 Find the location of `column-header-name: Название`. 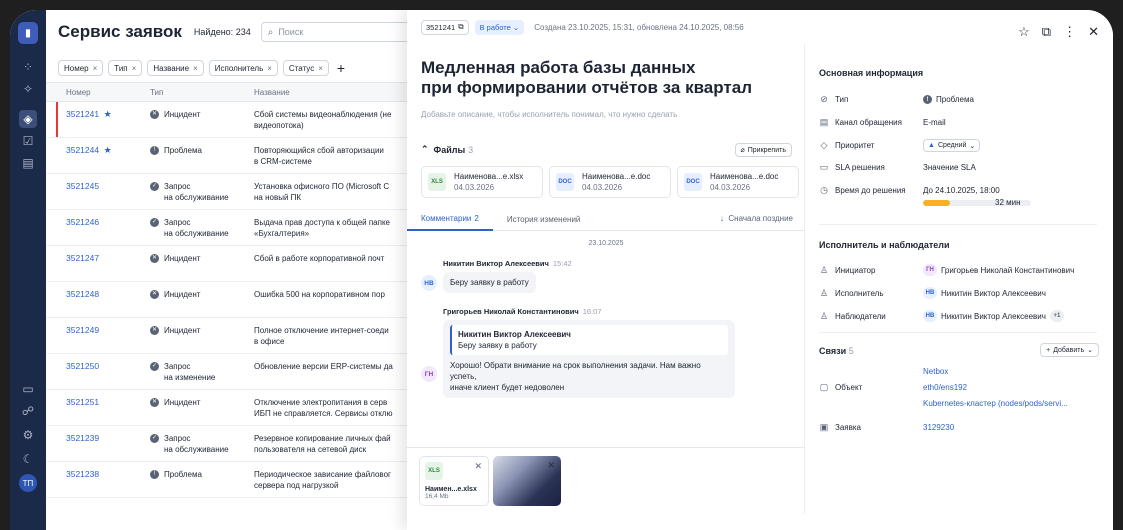

column-header-name: Название is located at coordinates (340, 92).